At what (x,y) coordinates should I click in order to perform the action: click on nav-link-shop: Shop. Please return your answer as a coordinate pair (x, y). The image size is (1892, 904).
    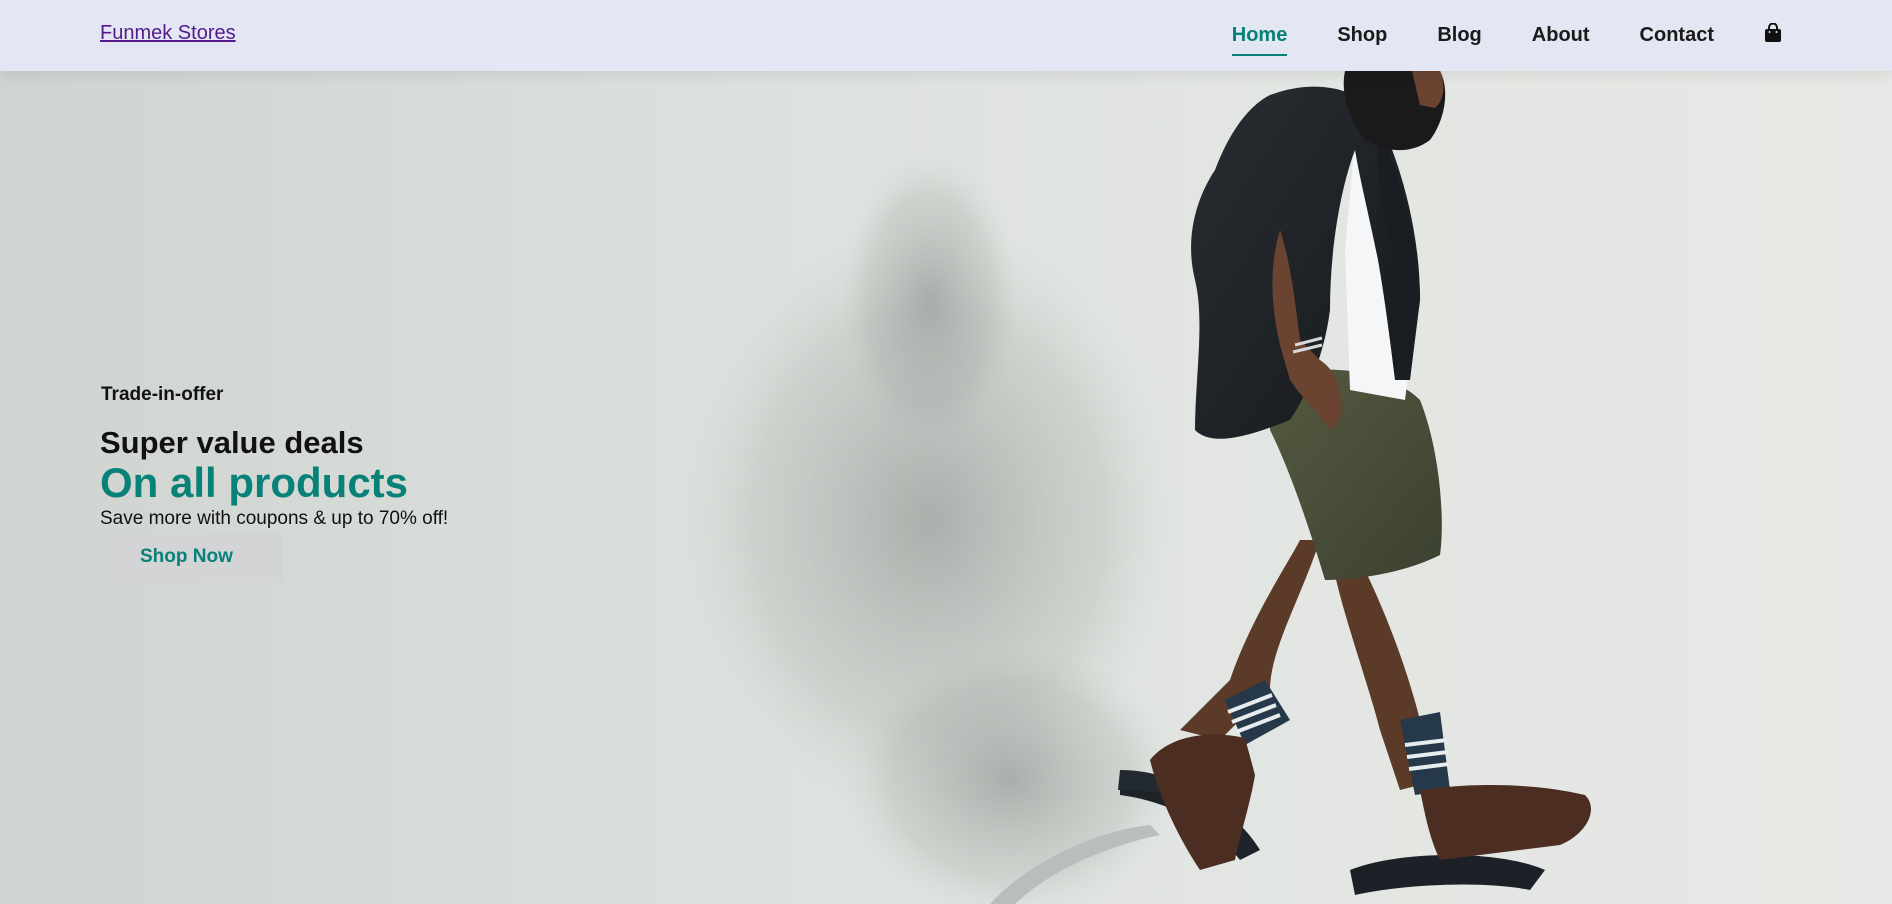
    Looking at the image, I should click on (1362, 35).